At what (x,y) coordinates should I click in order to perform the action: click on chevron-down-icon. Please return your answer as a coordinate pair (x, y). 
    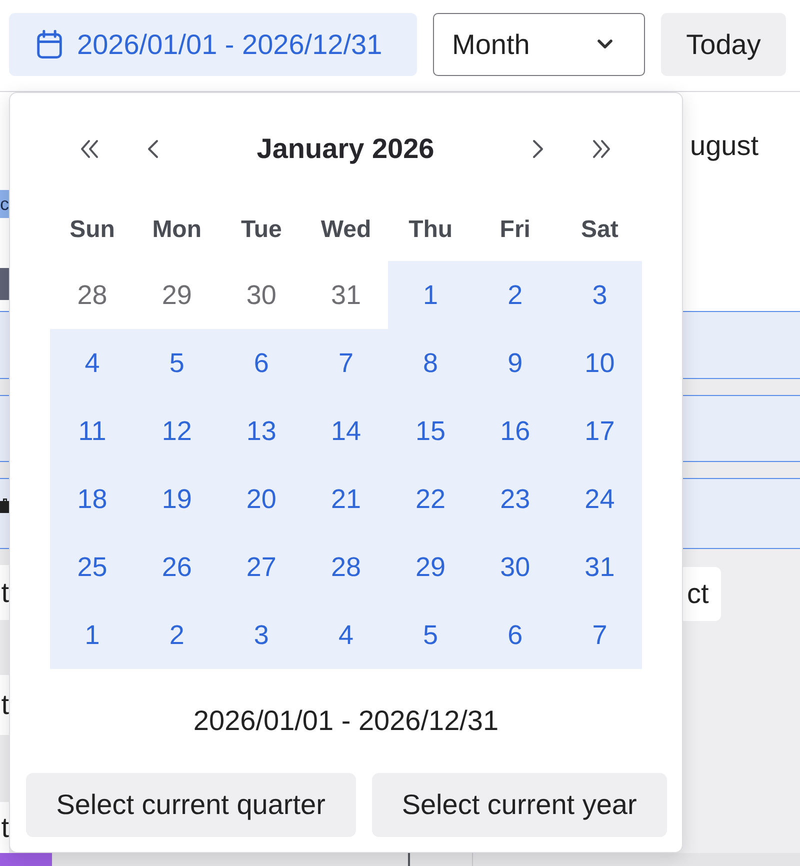
    Looking at the image, I should click on (605, 44).